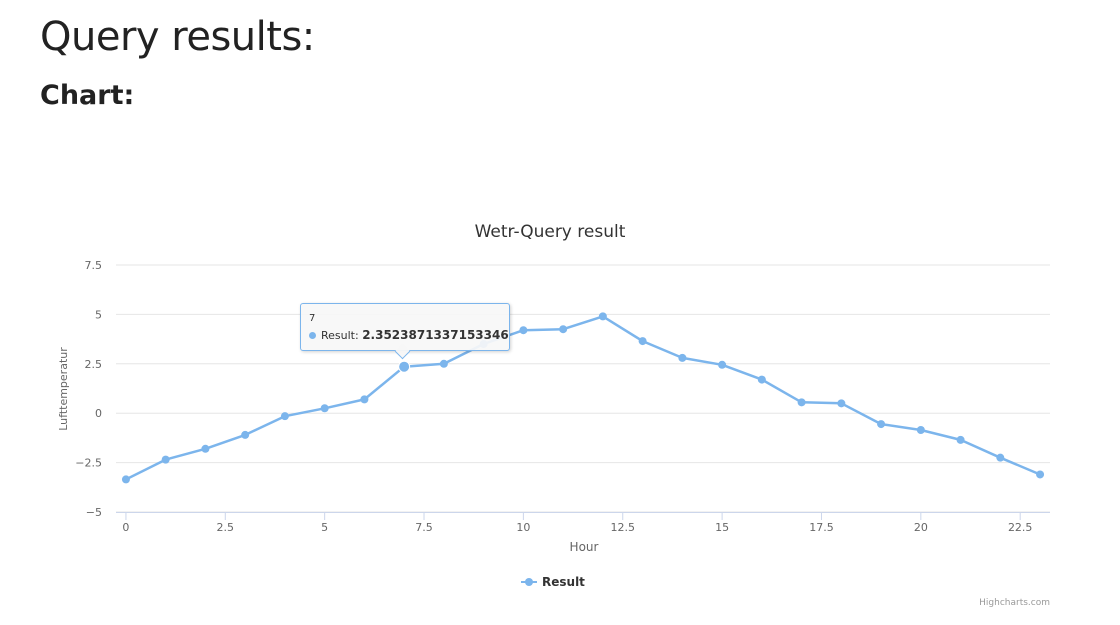 The width and height of the screenshot is (1120, 625). What do you see at coordinates (821, 527) in the screenshot?
I see `x-tick-label: 17.5` at bounding box center [821, 527].